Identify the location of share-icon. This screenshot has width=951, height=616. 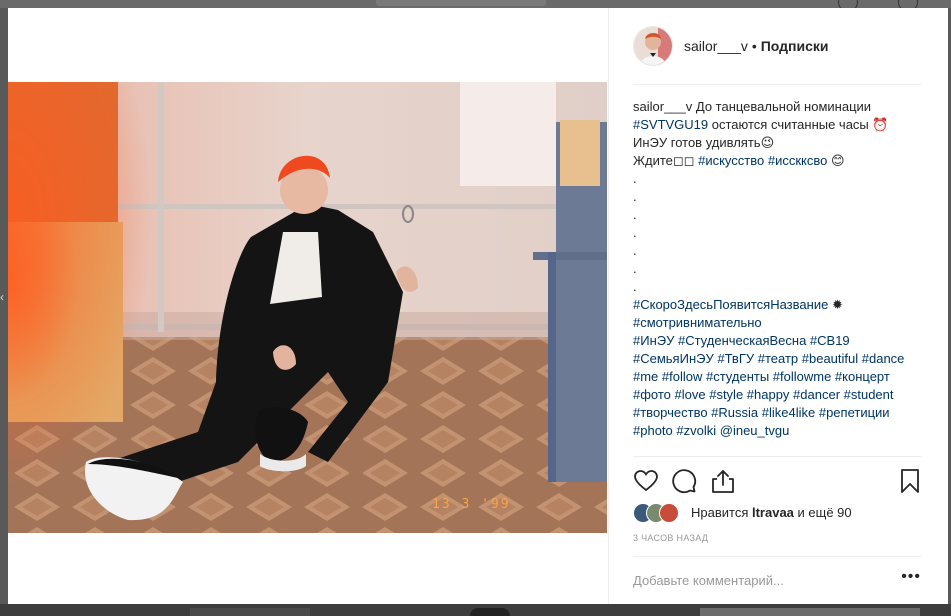
(723, 481).